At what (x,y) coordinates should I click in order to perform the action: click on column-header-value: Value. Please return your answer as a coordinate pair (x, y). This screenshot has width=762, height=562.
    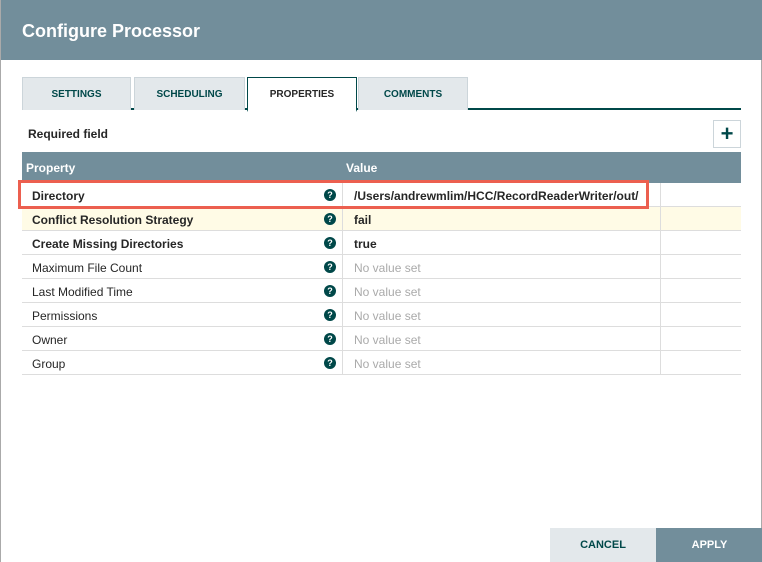
    Looking at the image, I should click on (362, 168).